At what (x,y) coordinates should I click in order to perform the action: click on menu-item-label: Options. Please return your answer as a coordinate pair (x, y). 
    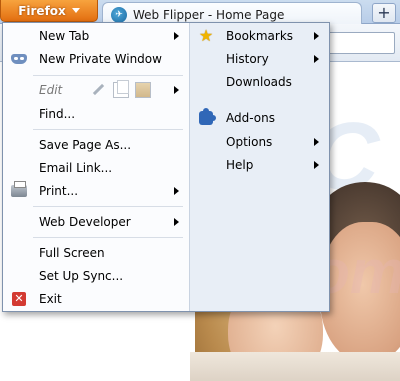
    Looking at the image, I should click on (249, 142).